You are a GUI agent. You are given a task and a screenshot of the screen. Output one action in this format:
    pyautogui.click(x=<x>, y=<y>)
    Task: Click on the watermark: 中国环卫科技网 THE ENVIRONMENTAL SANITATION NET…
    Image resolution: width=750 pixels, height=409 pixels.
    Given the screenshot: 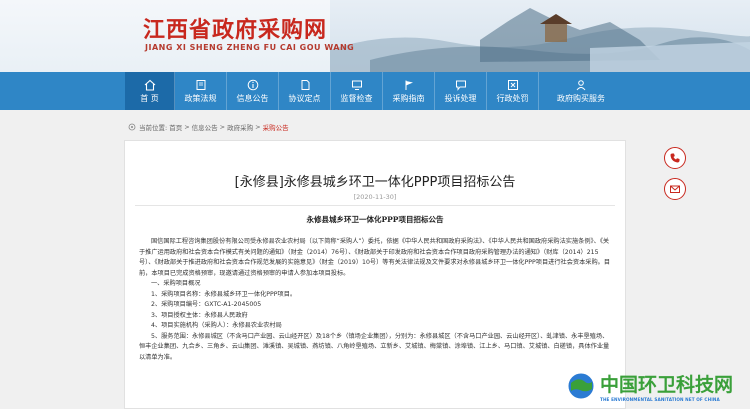 What is the action you would take?
    pyautogui.click(x=658, y=385)
    